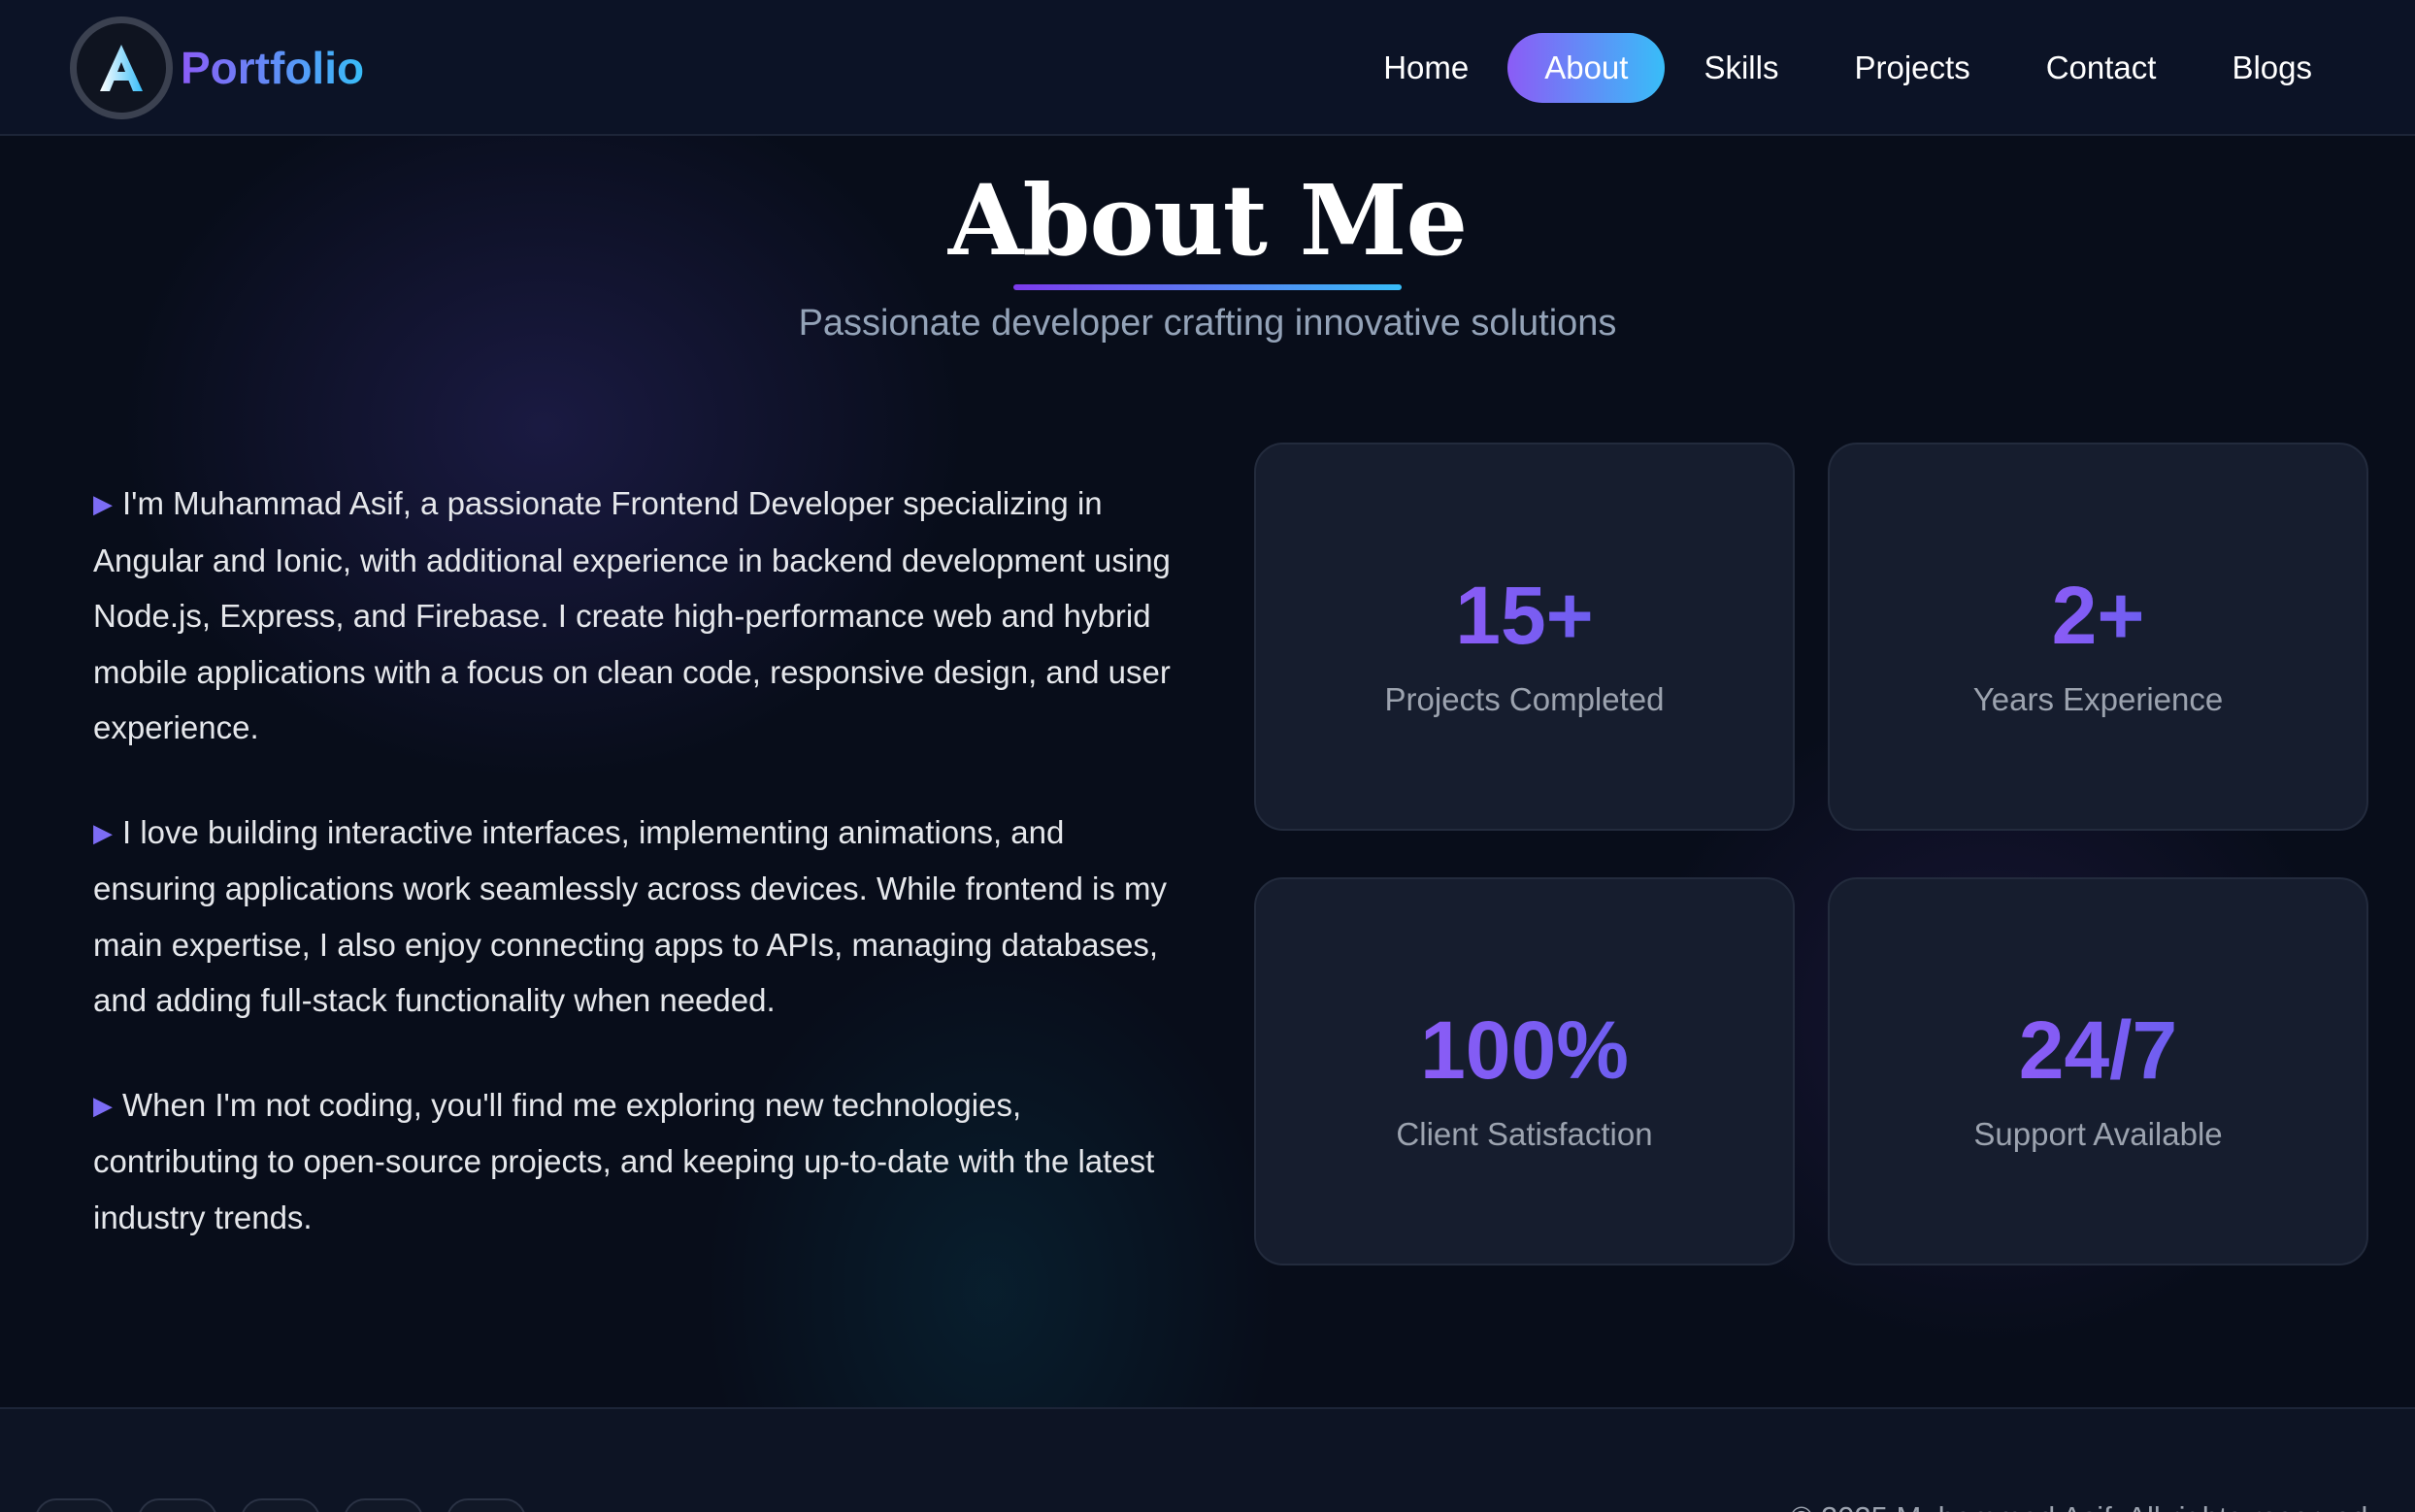 This screenshot has height=1512, width=2415. Describe the element at coordinates (273, 68) in the screenshot. I see `logo-text: Portfolio` at that location.